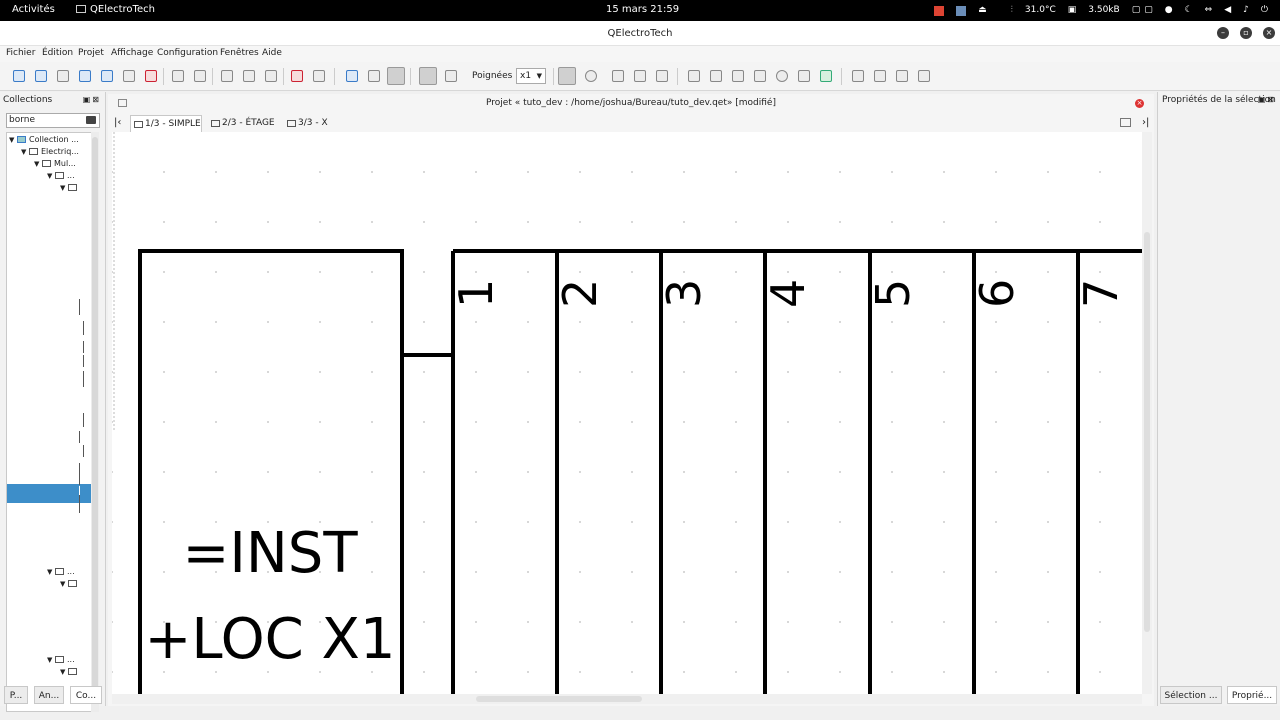  I want to click on drop-icon: ●, so click(1169, 10).